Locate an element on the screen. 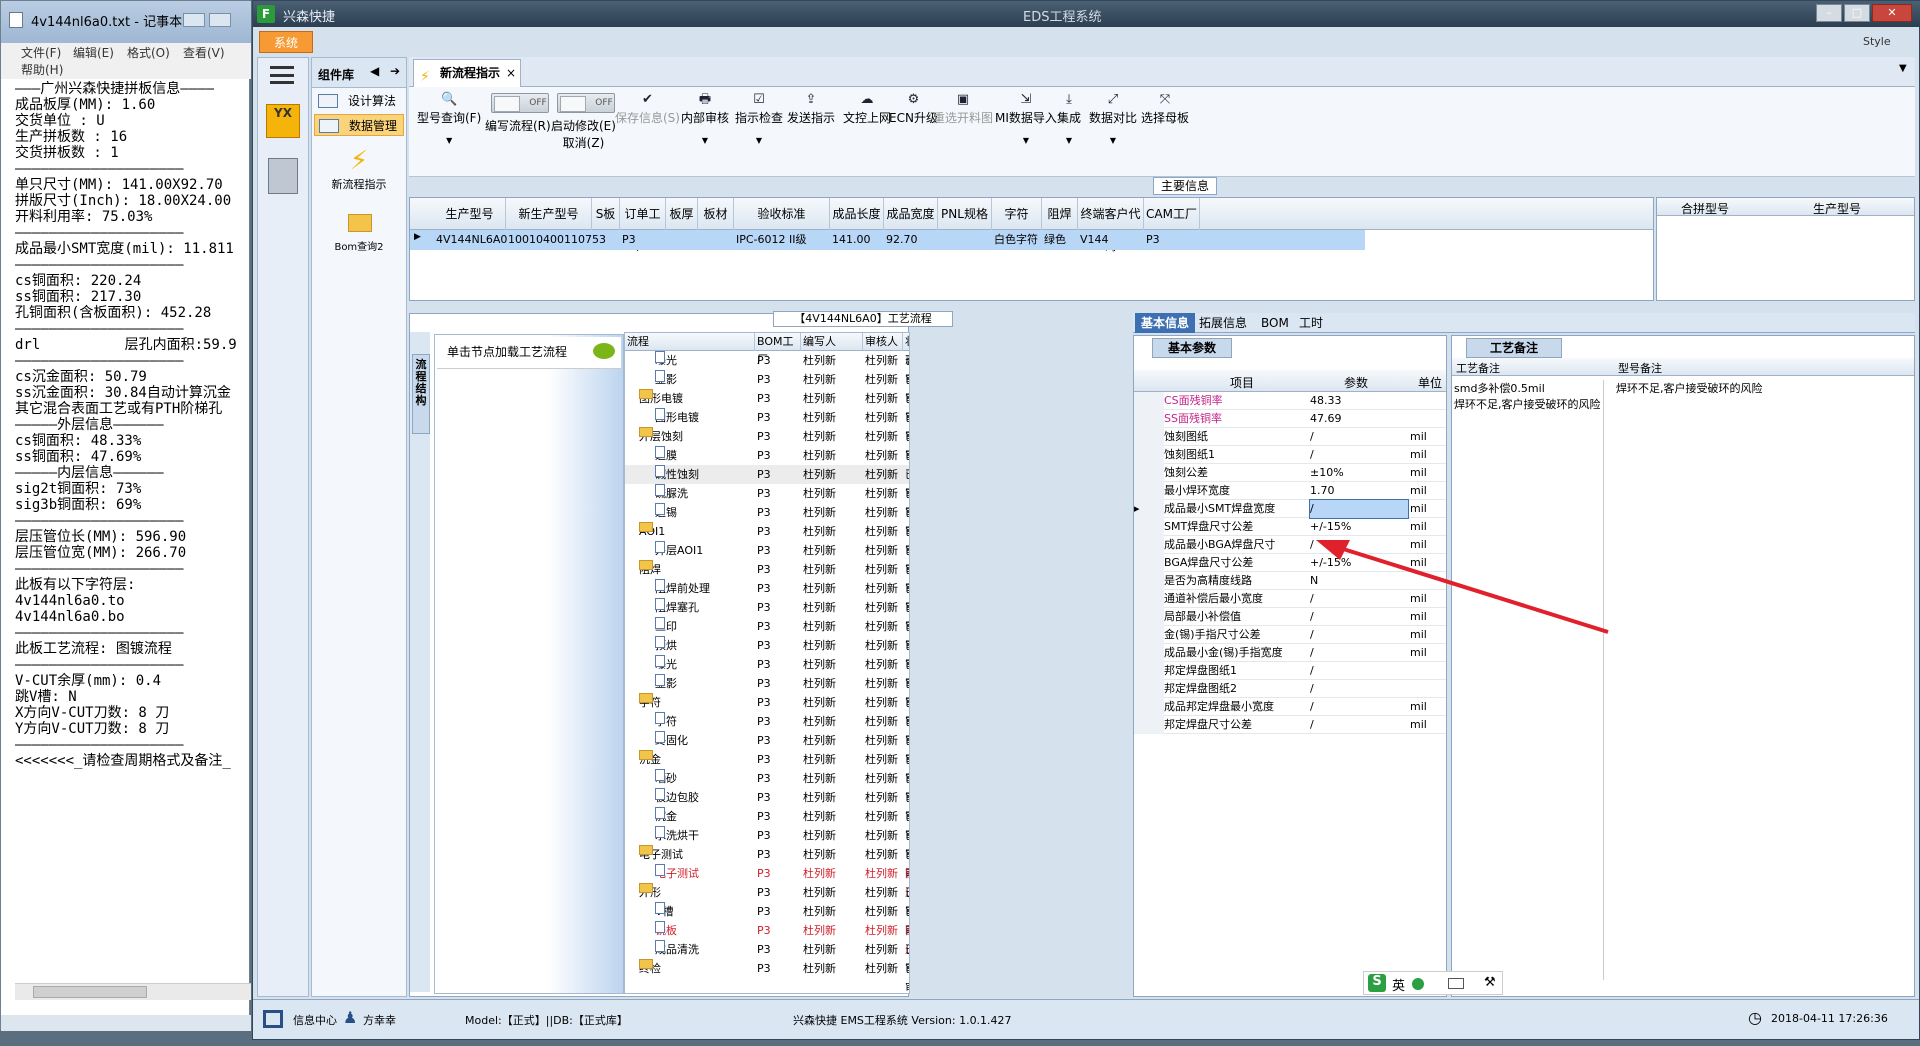 This screenshot has height=1046, width=1920. top-col-header: 终端客户代码 is located at coordinates (1111, 225).